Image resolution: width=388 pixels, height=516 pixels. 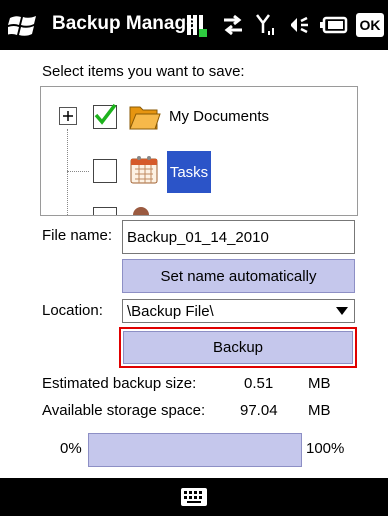 I want to click on available-space-value: 97.04, so click(x=259, y=410).